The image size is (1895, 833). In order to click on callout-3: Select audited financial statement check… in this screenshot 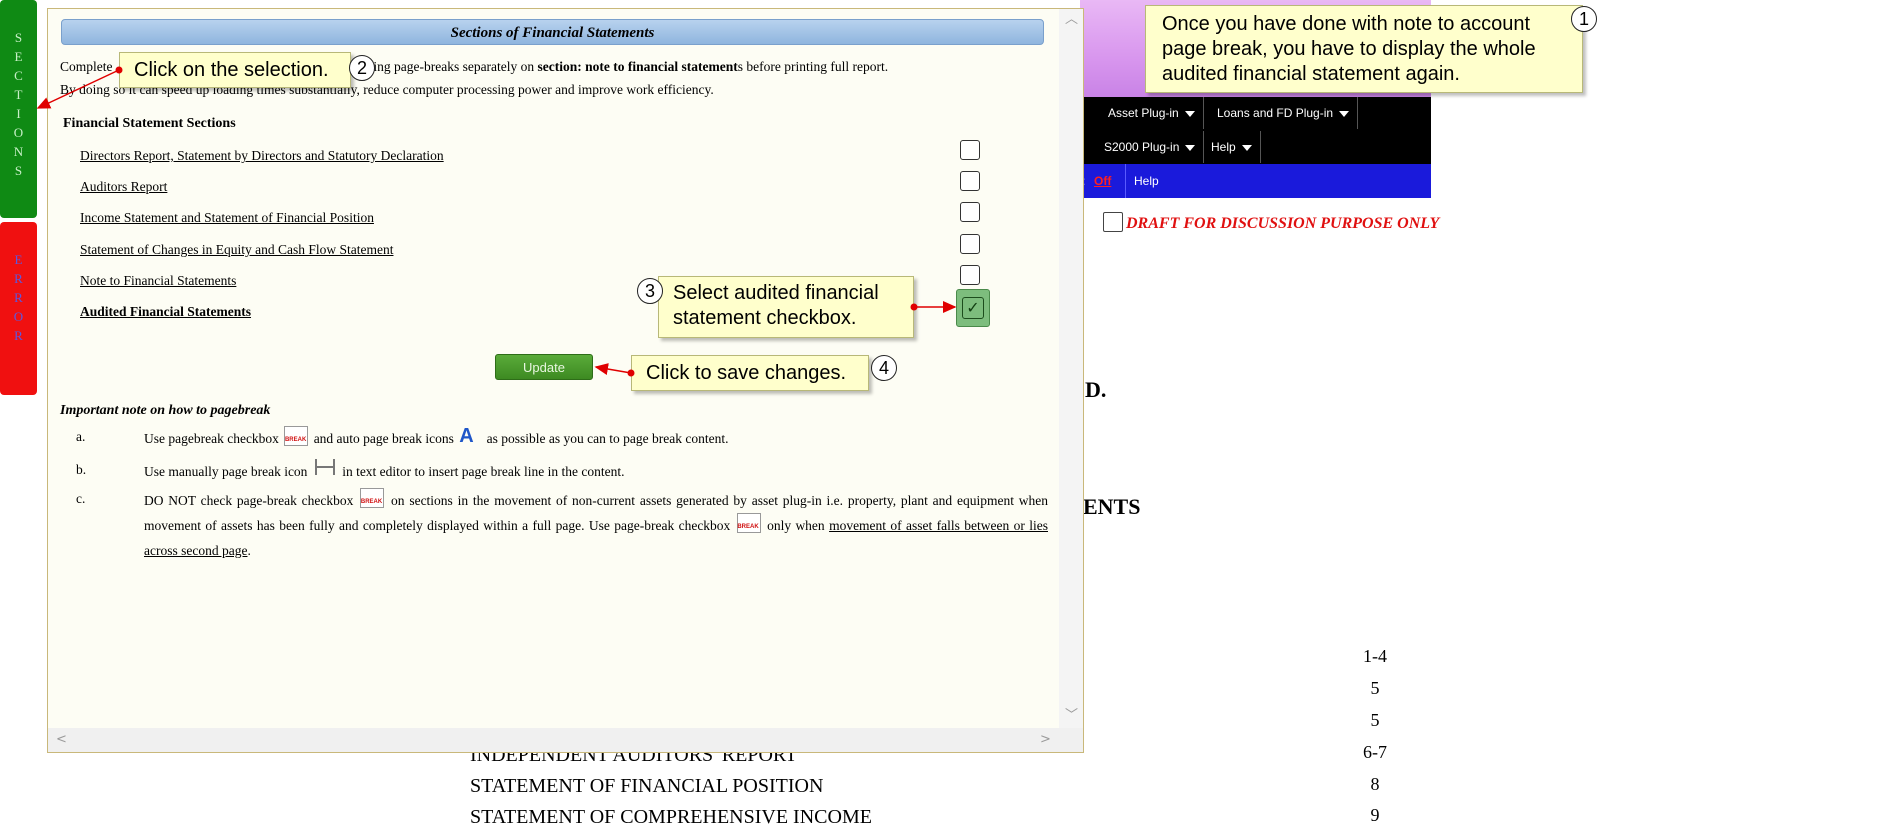, I will do `click(786, 307)`.